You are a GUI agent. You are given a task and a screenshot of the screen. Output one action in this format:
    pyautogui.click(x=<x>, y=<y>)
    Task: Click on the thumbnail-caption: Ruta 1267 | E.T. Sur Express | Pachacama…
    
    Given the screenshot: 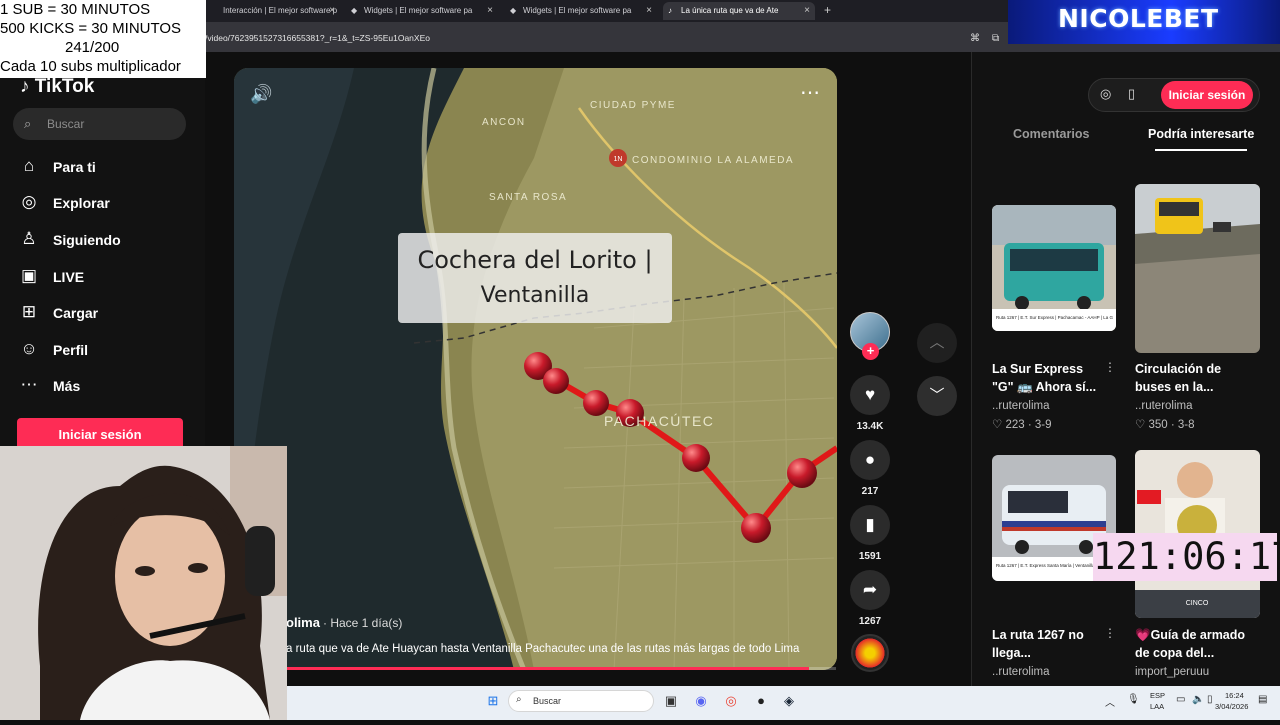 What is the action you would take?
    pyautogui.click(x=1054, y=317)
    